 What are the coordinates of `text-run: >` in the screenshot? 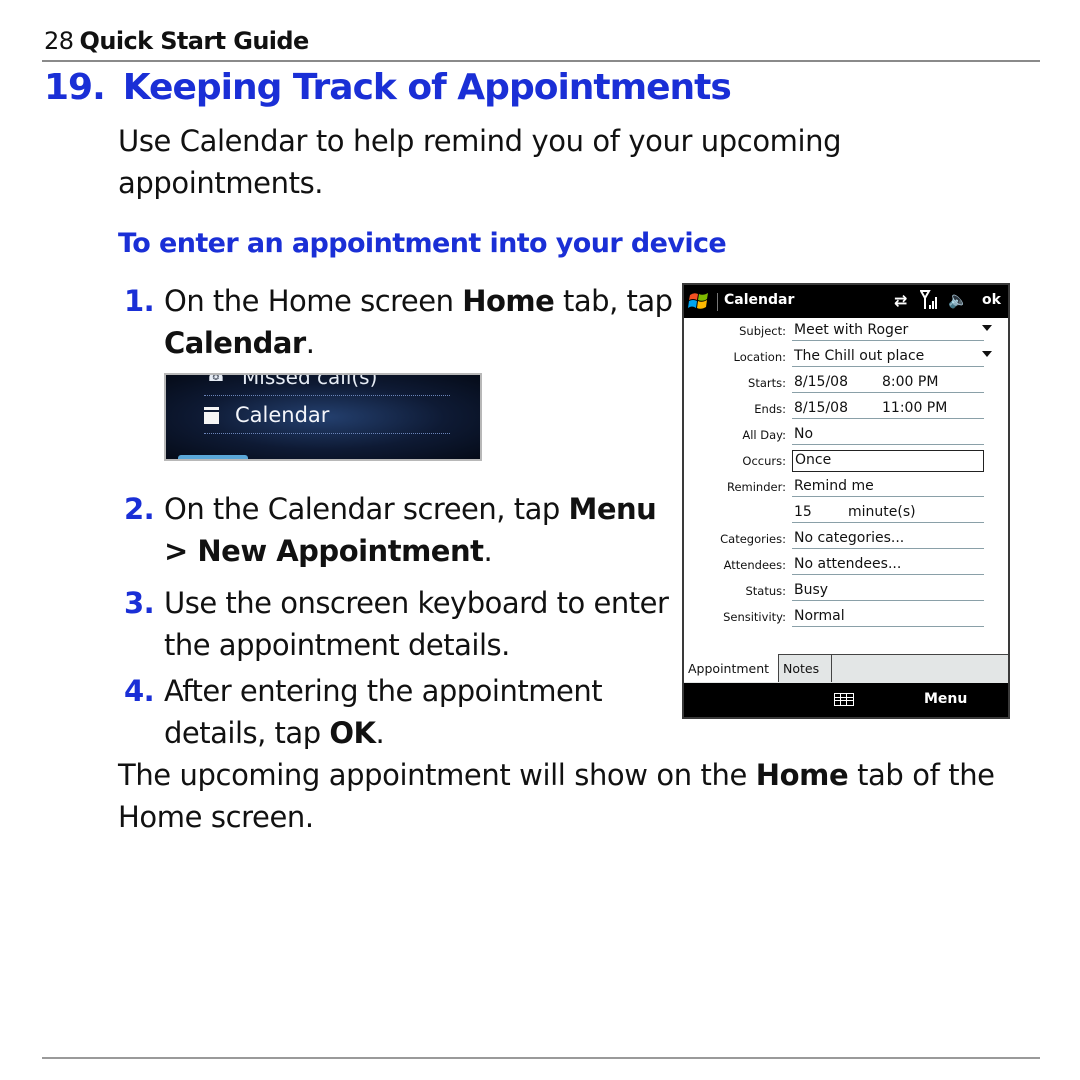 It's located at (181, 551).